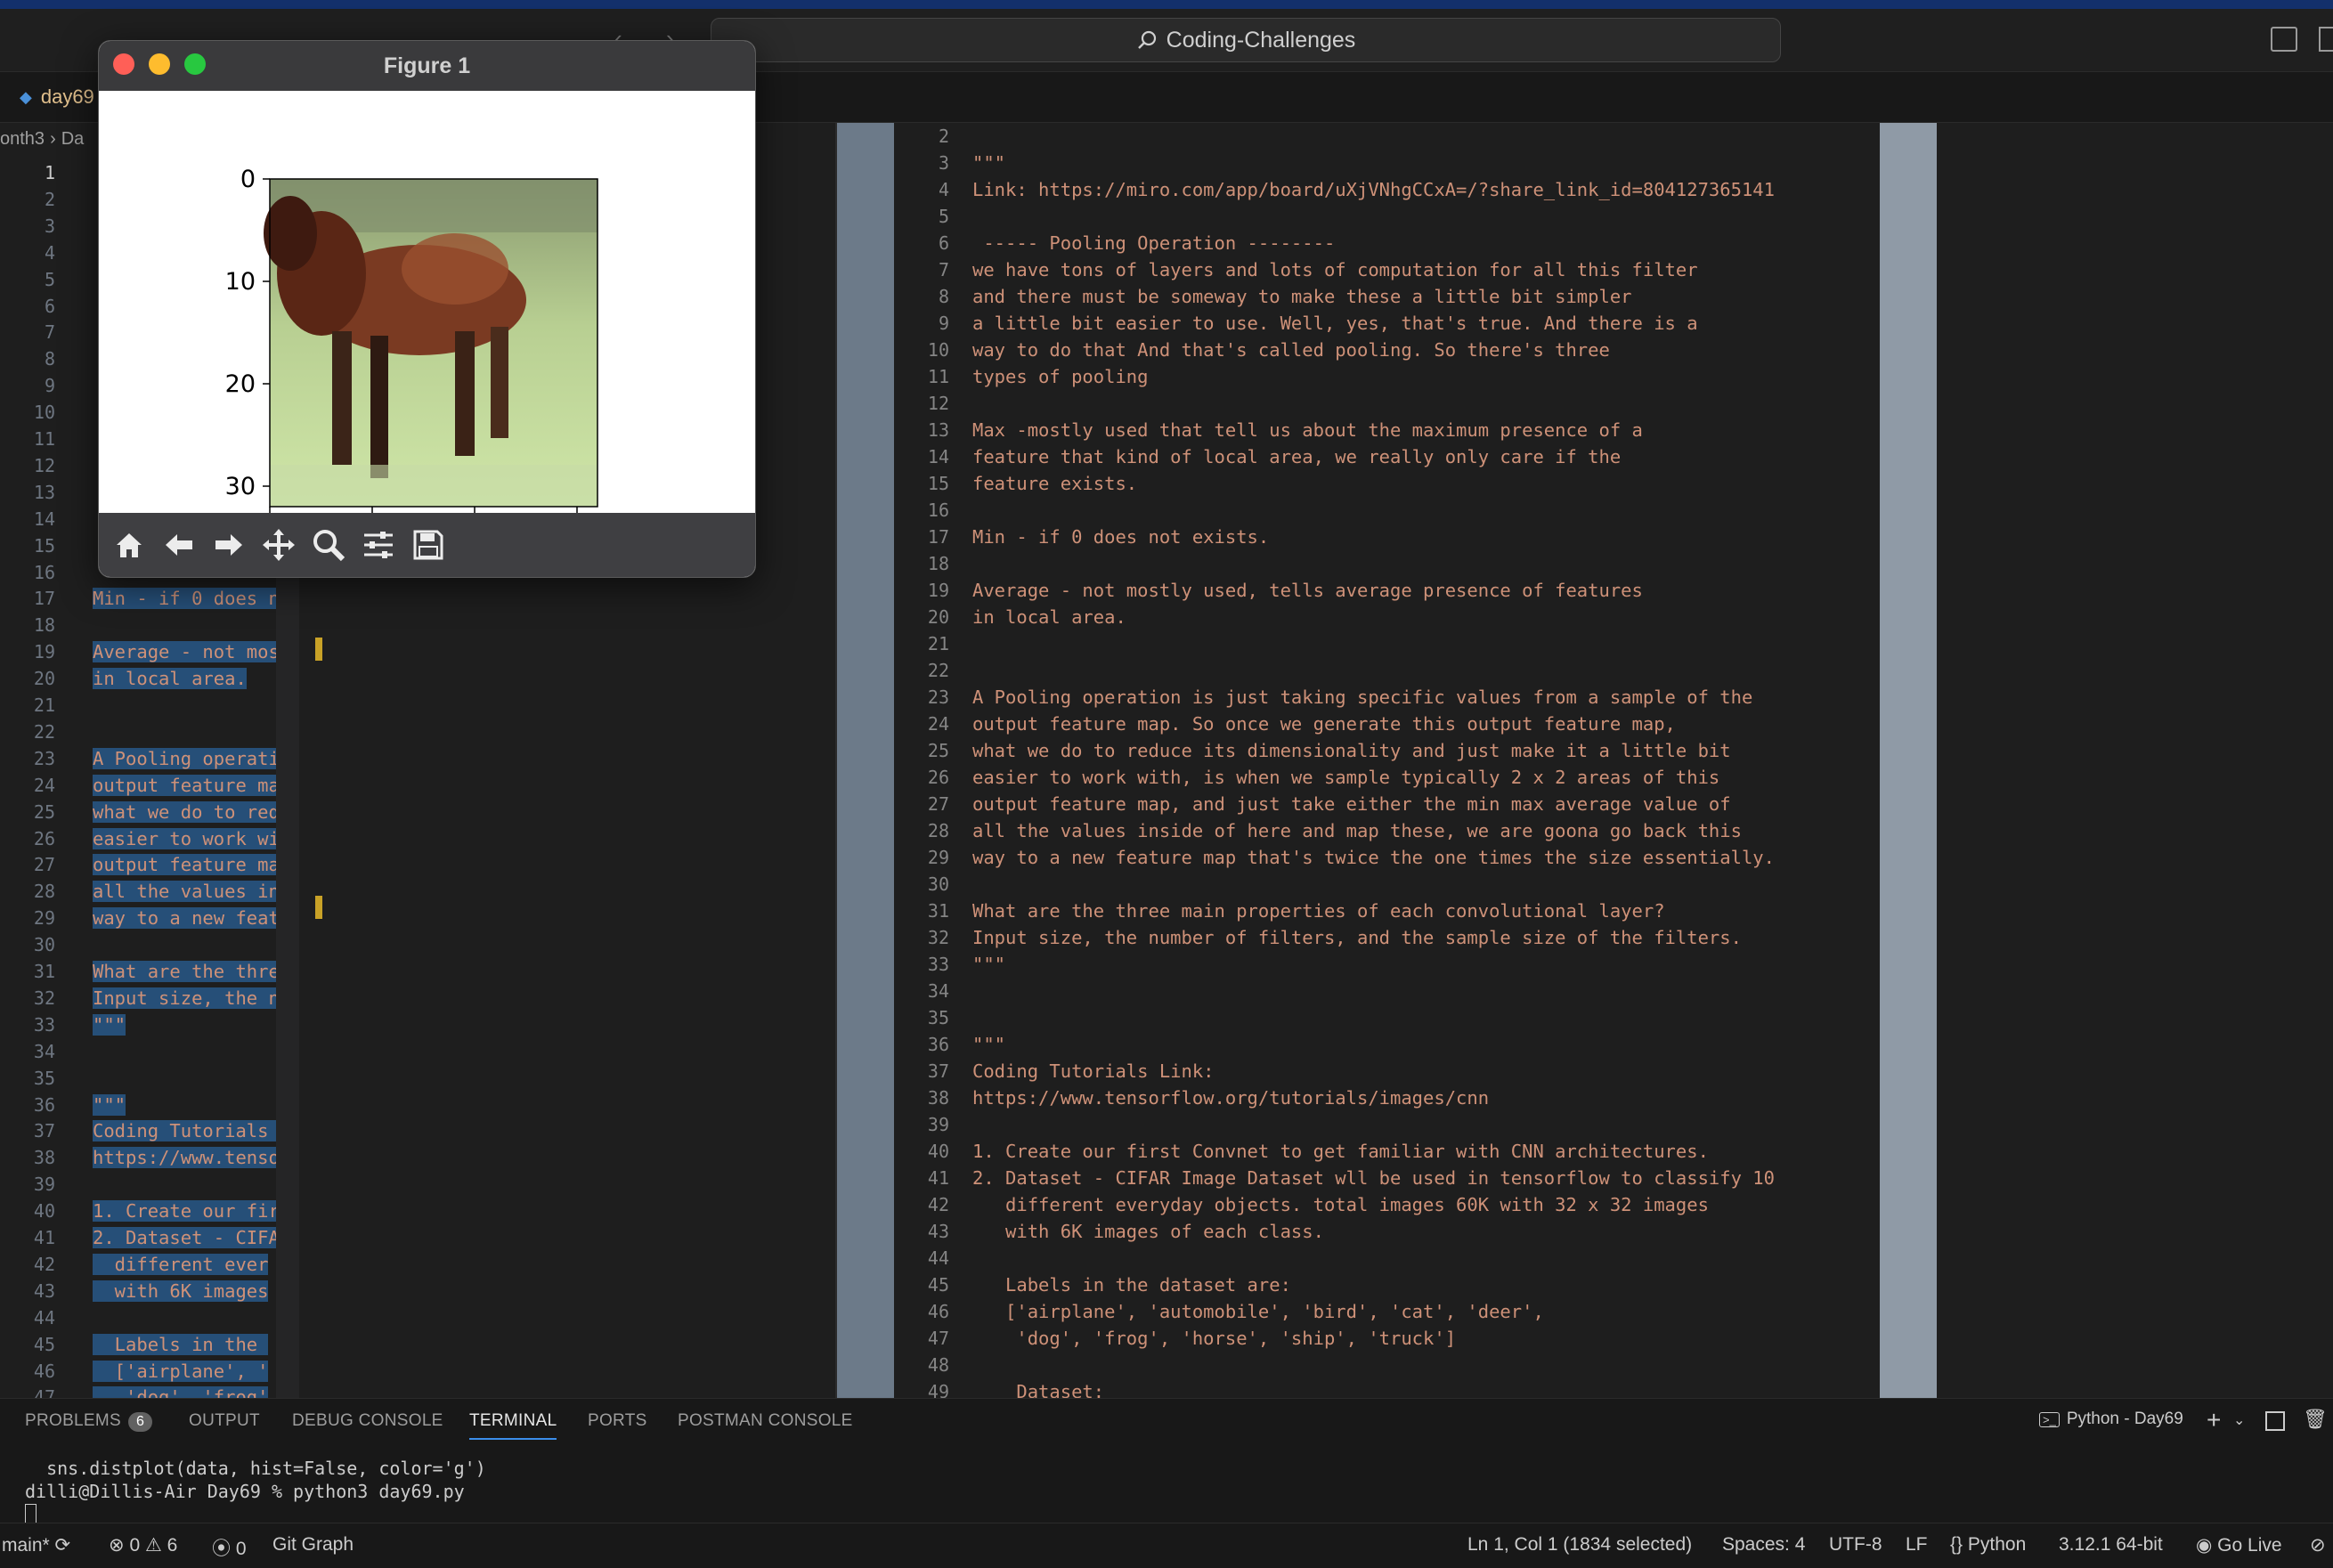 This screenshot has height=1568, width=2333. Describe the element at coordinates (427, 316) in the screenshot. I see `figure-canvas: 01020300102030` at that location.